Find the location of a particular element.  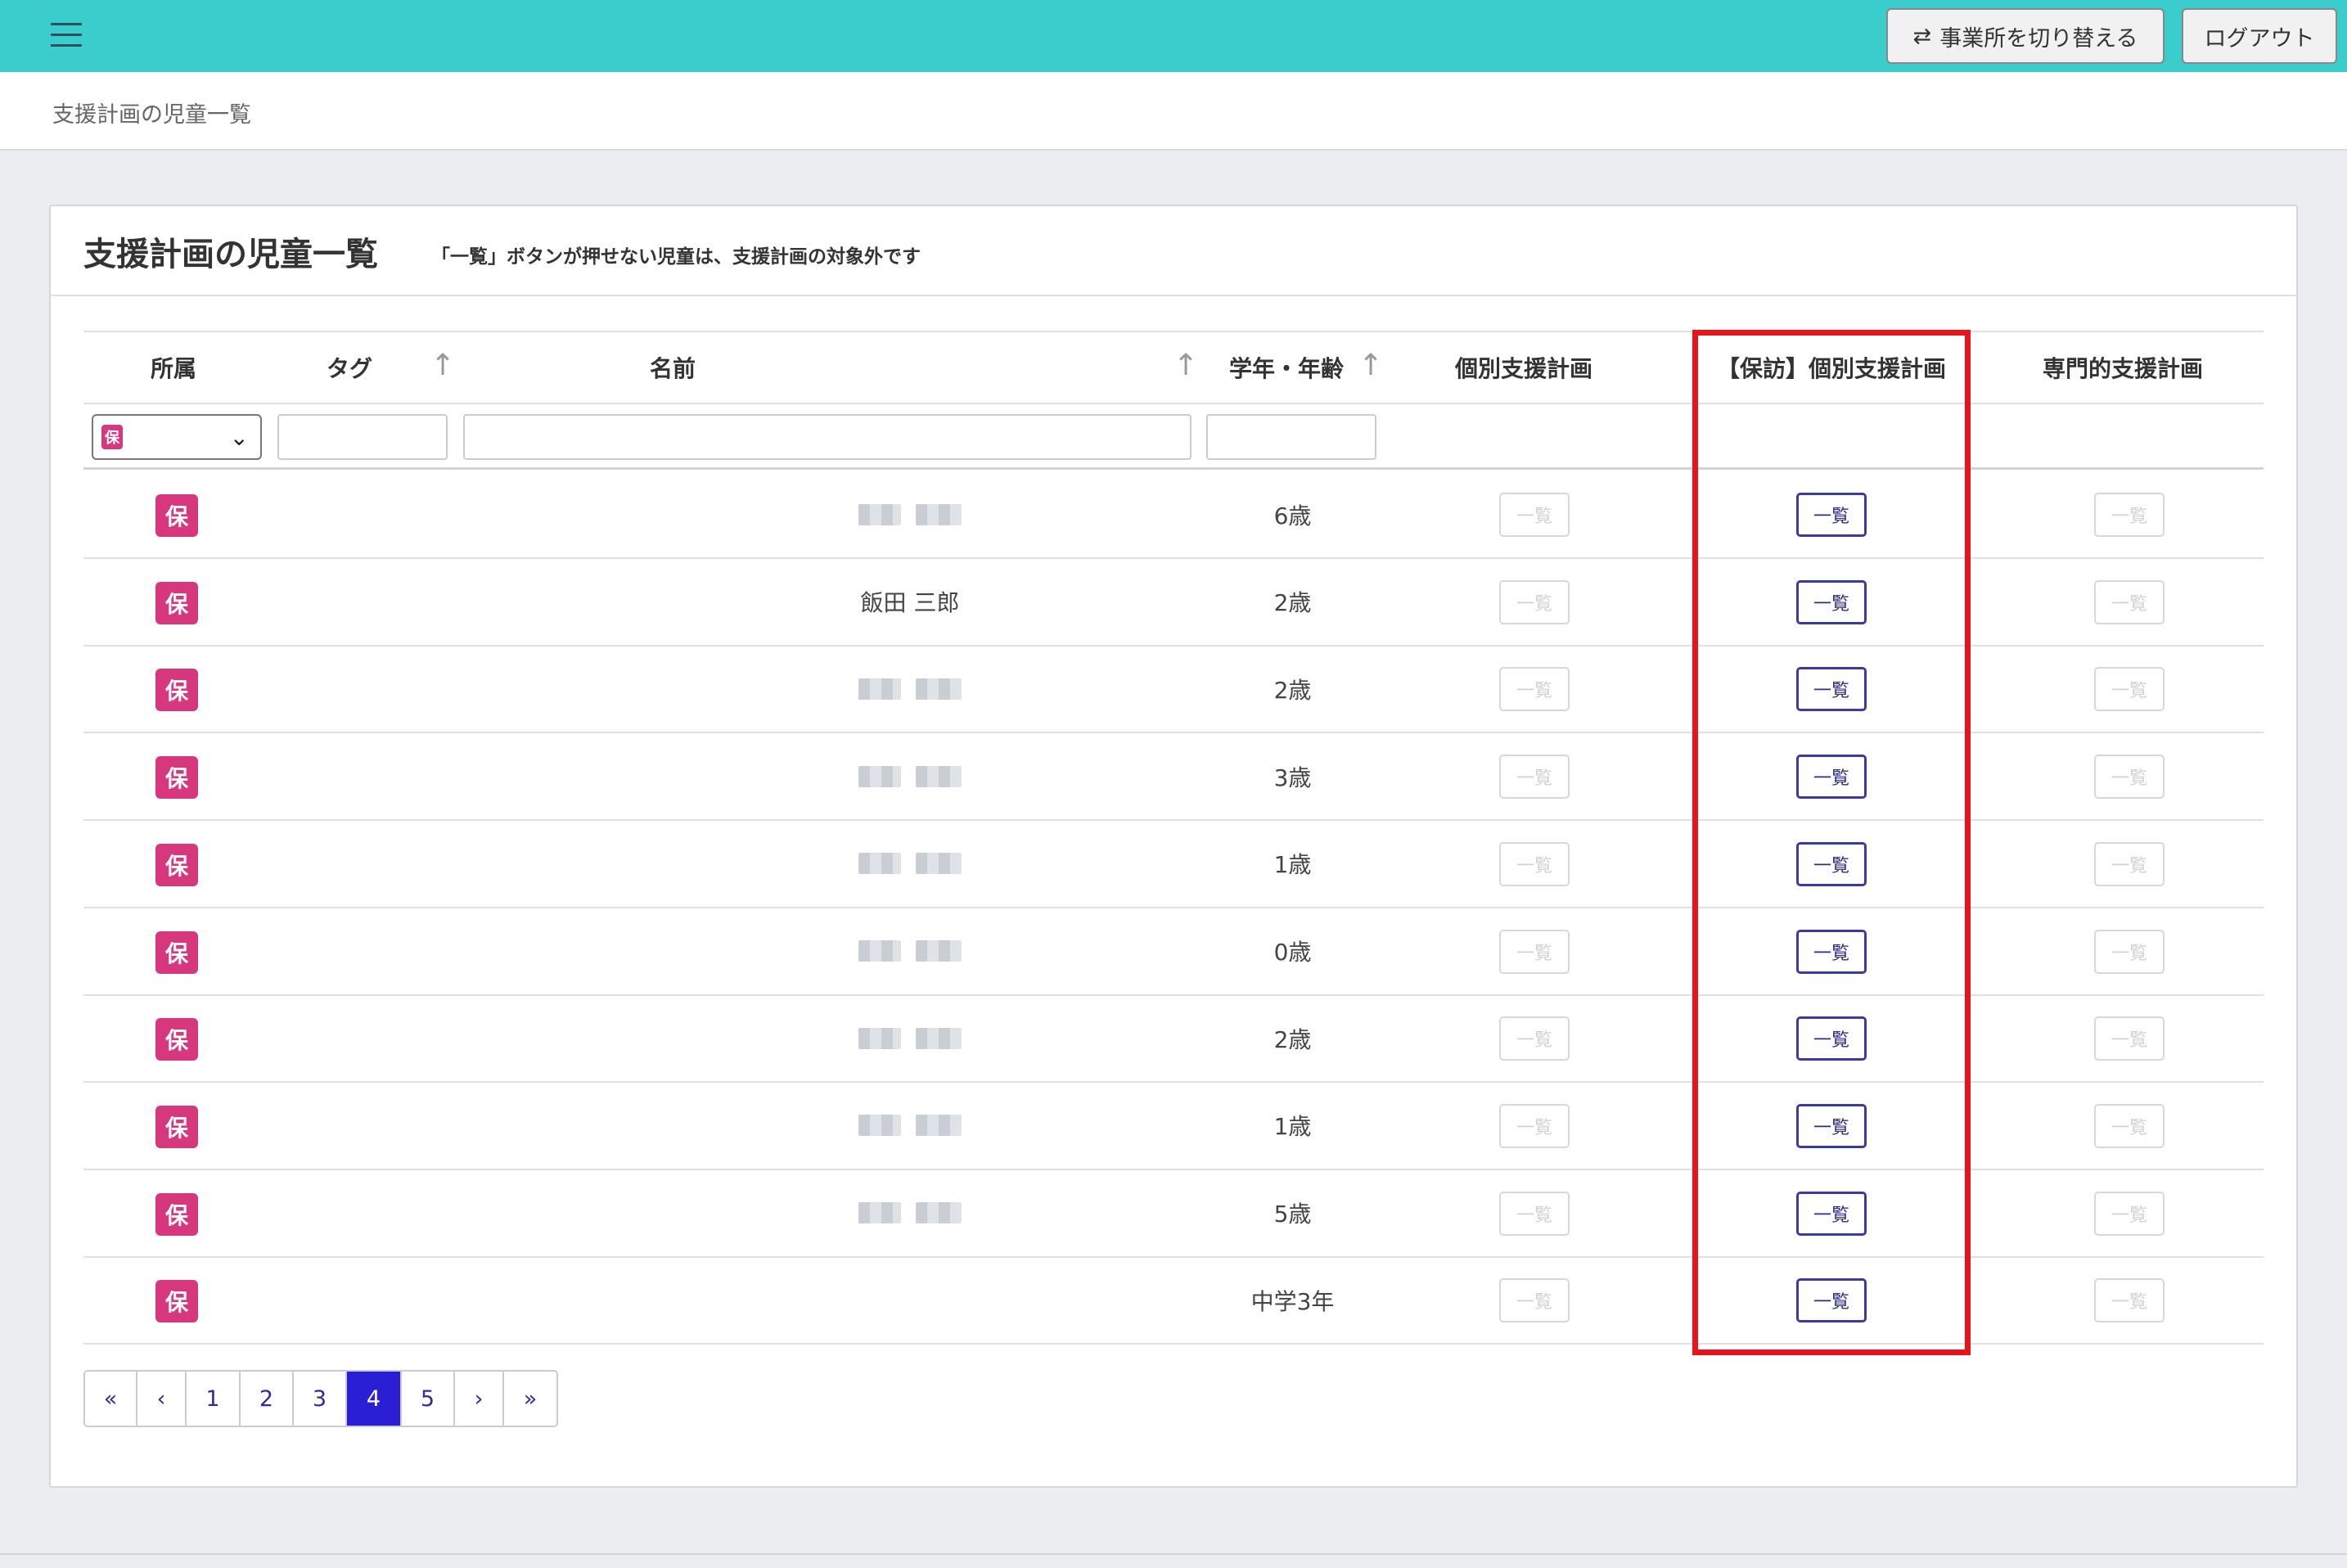

tag-filter-input is located at coordinates (362, 437).